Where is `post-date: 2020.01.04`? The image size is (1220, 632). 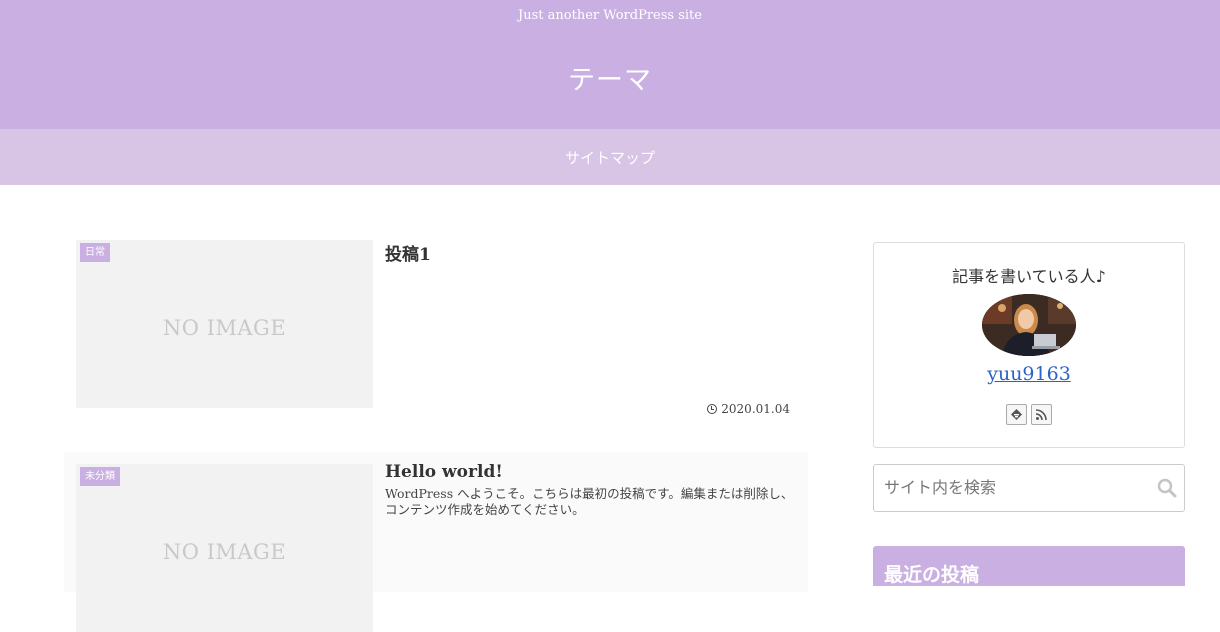 post-date: 2020.01.04 is located at coordinates (748, 409).